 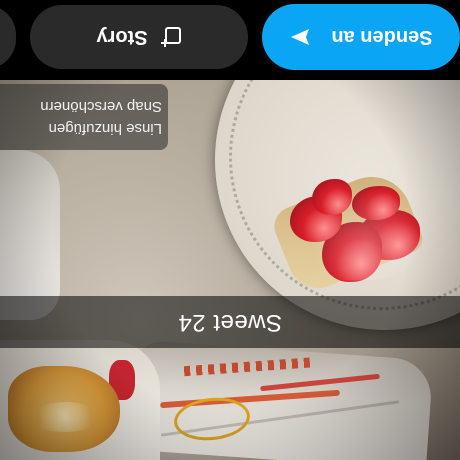 I want to click on add-lens-option: Linse hinzufügen, so click(x=81, y=128).